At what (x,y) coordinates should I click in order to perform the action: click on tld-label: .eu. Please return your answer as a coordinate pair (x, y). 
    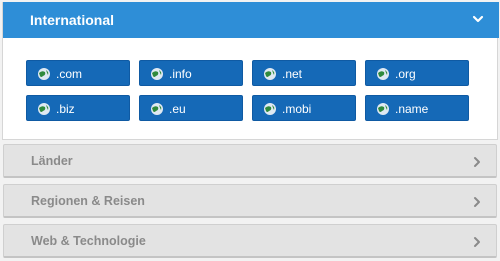
    Looking at the image, I should click on (177, 109).